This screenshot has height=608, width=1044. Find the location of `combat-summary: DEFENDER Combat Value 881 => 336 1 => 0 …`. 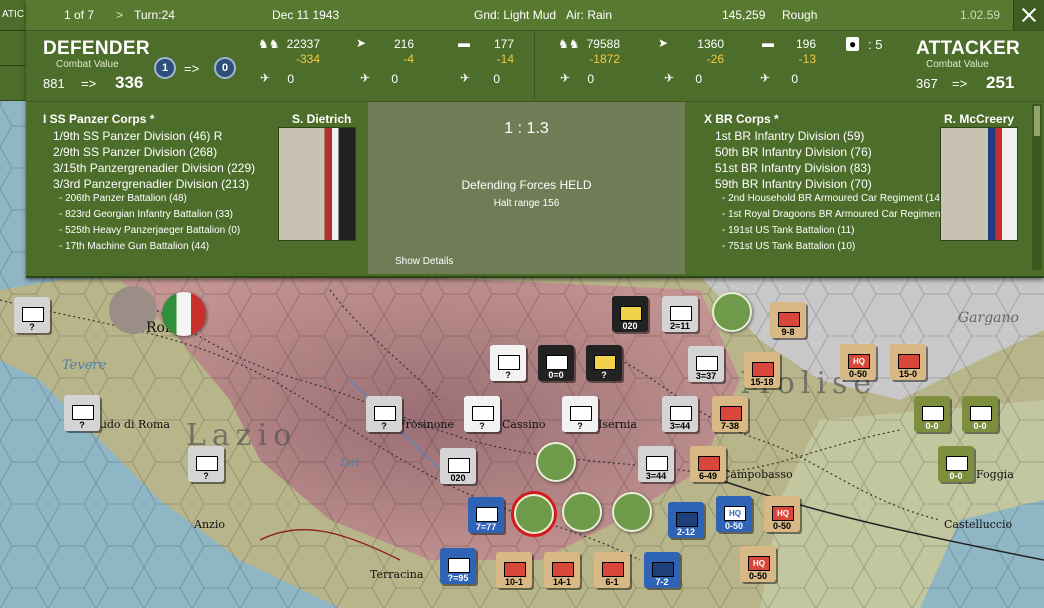

combat-summary: DEFENDER Combat Value 881 => 336 1 => 0 … is located at coordinates (535, 66).